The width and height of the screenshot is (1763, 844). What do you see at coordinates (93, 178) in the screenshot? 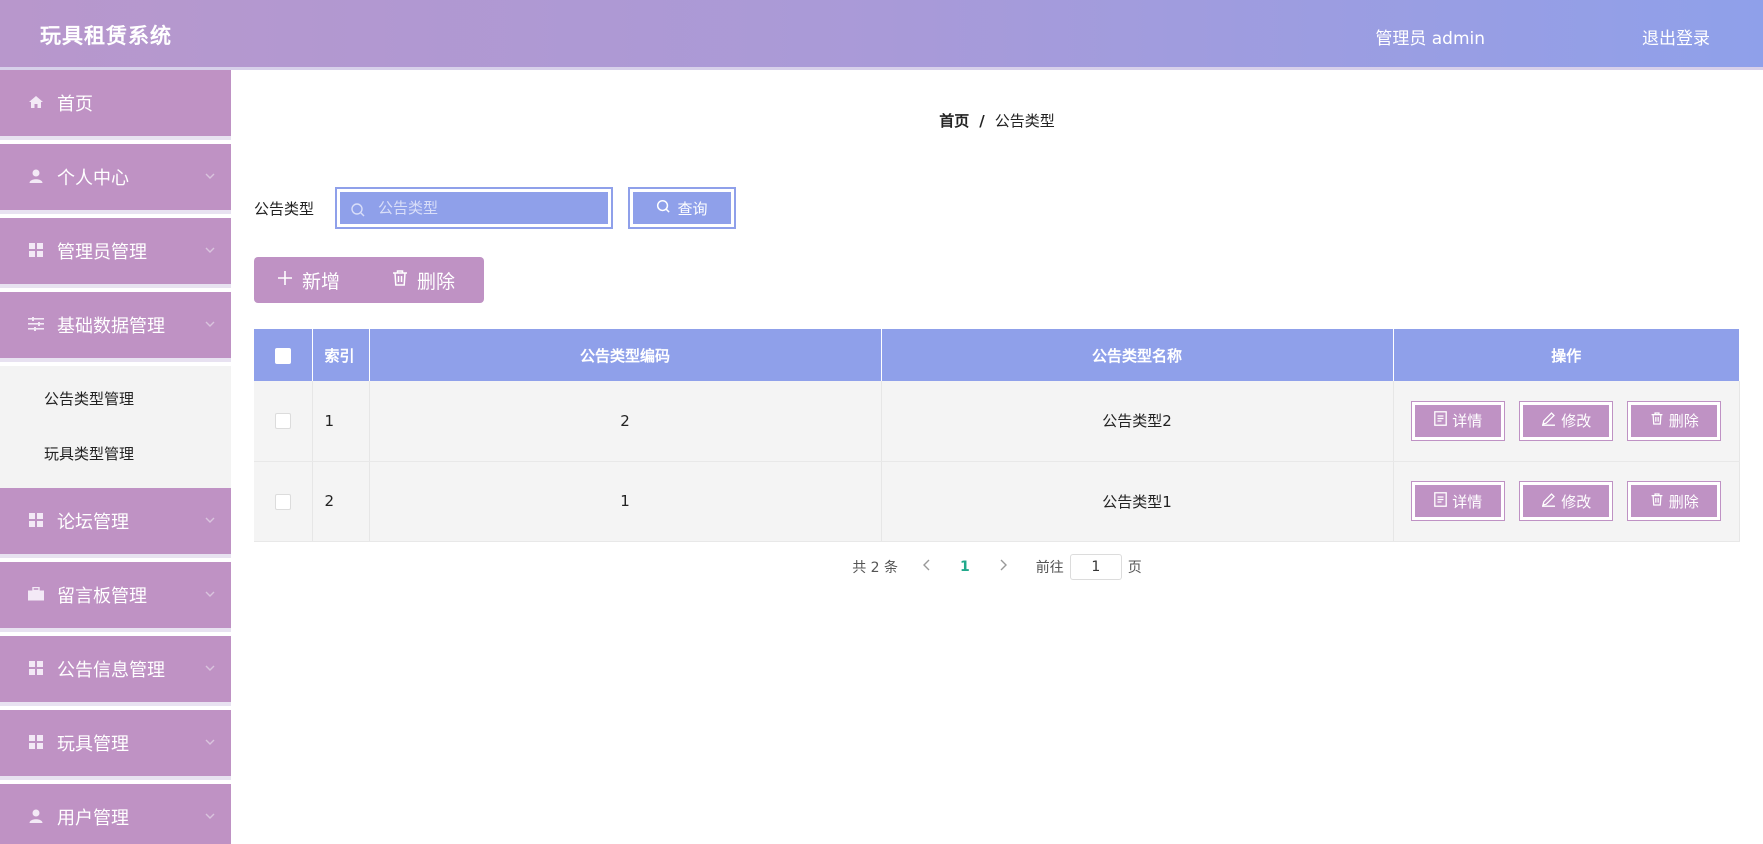
I see `sidebar-item-label: 个人中心` at bounding box center [93, 178].